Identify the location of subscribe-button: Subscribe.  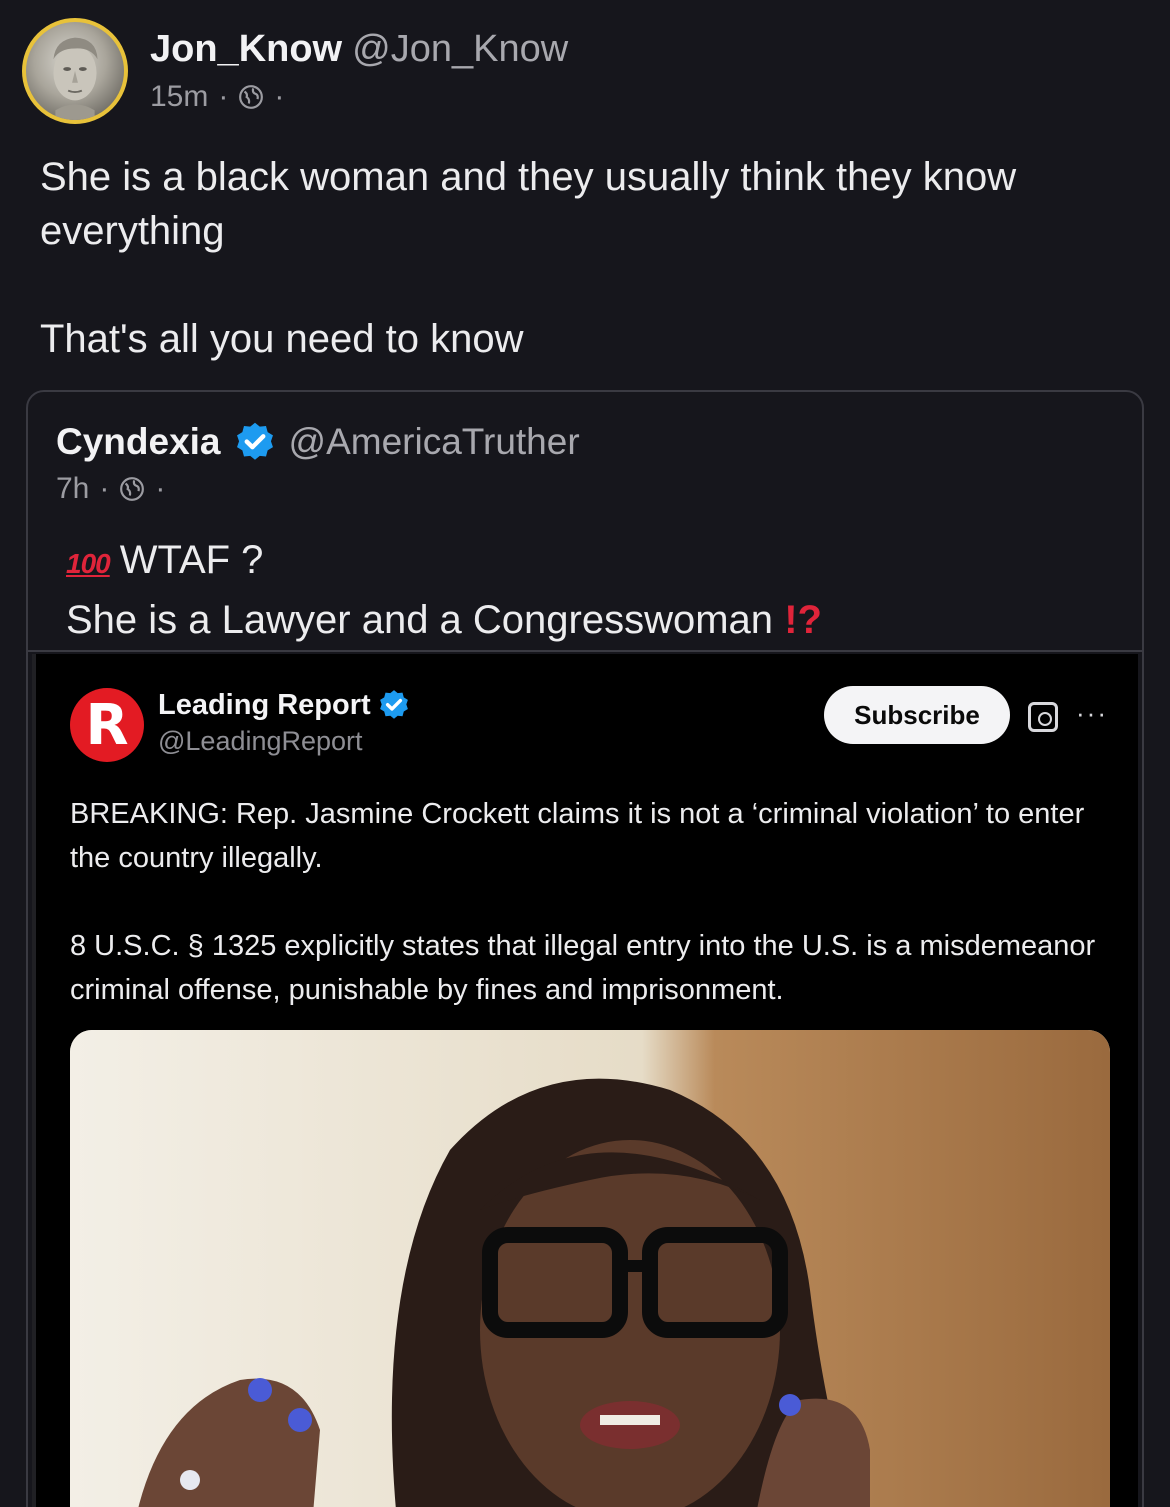
(917, 715).